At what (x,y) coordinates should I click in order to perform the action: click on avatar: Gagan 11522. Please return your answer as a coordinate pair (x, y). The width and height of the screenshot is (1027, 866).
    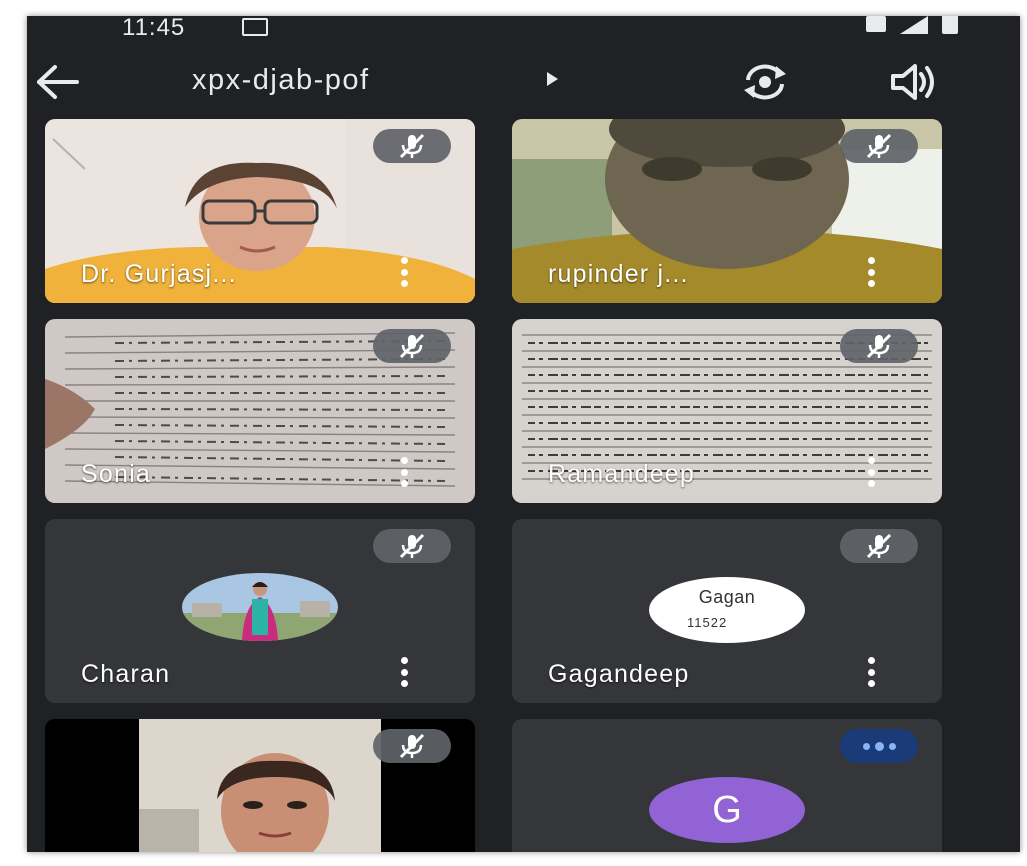
    Looking at the image, I should click on (727, 610).